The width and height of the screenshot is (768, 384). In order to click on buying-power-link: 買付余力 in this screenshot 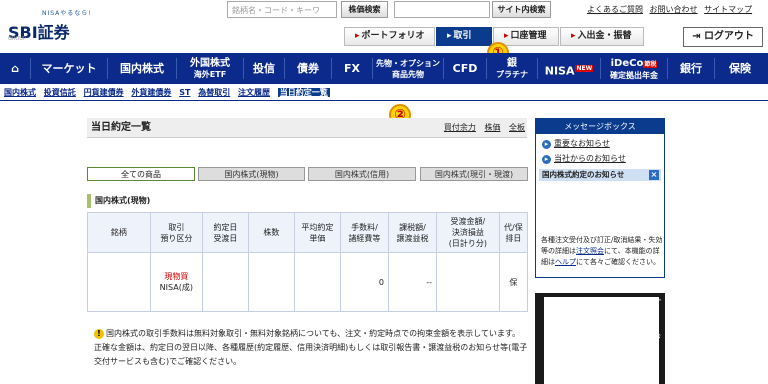, I will do `click(460, 127)`.